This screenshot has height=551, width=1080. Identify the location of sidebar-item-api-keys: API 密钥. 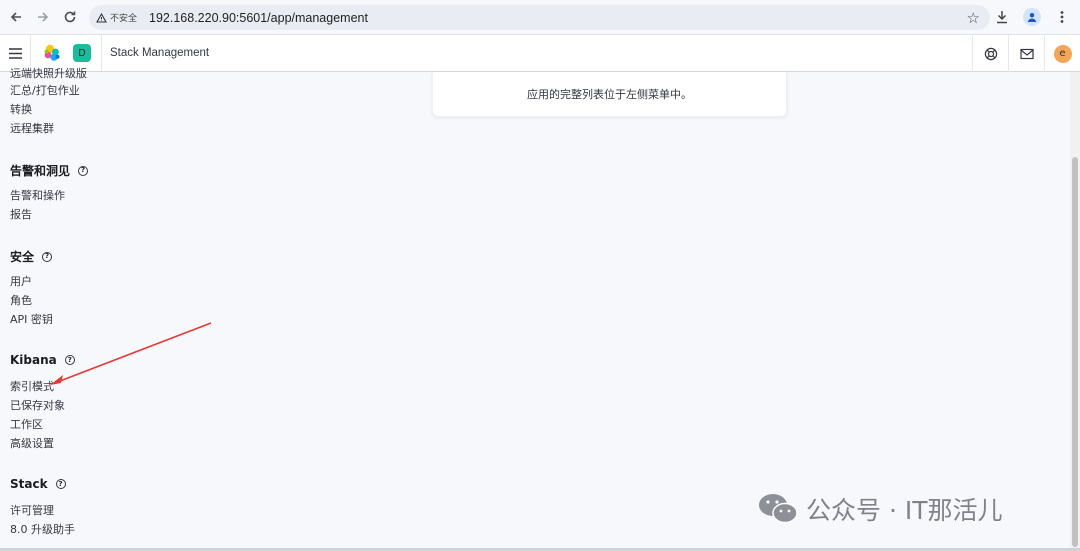
(31, 319).